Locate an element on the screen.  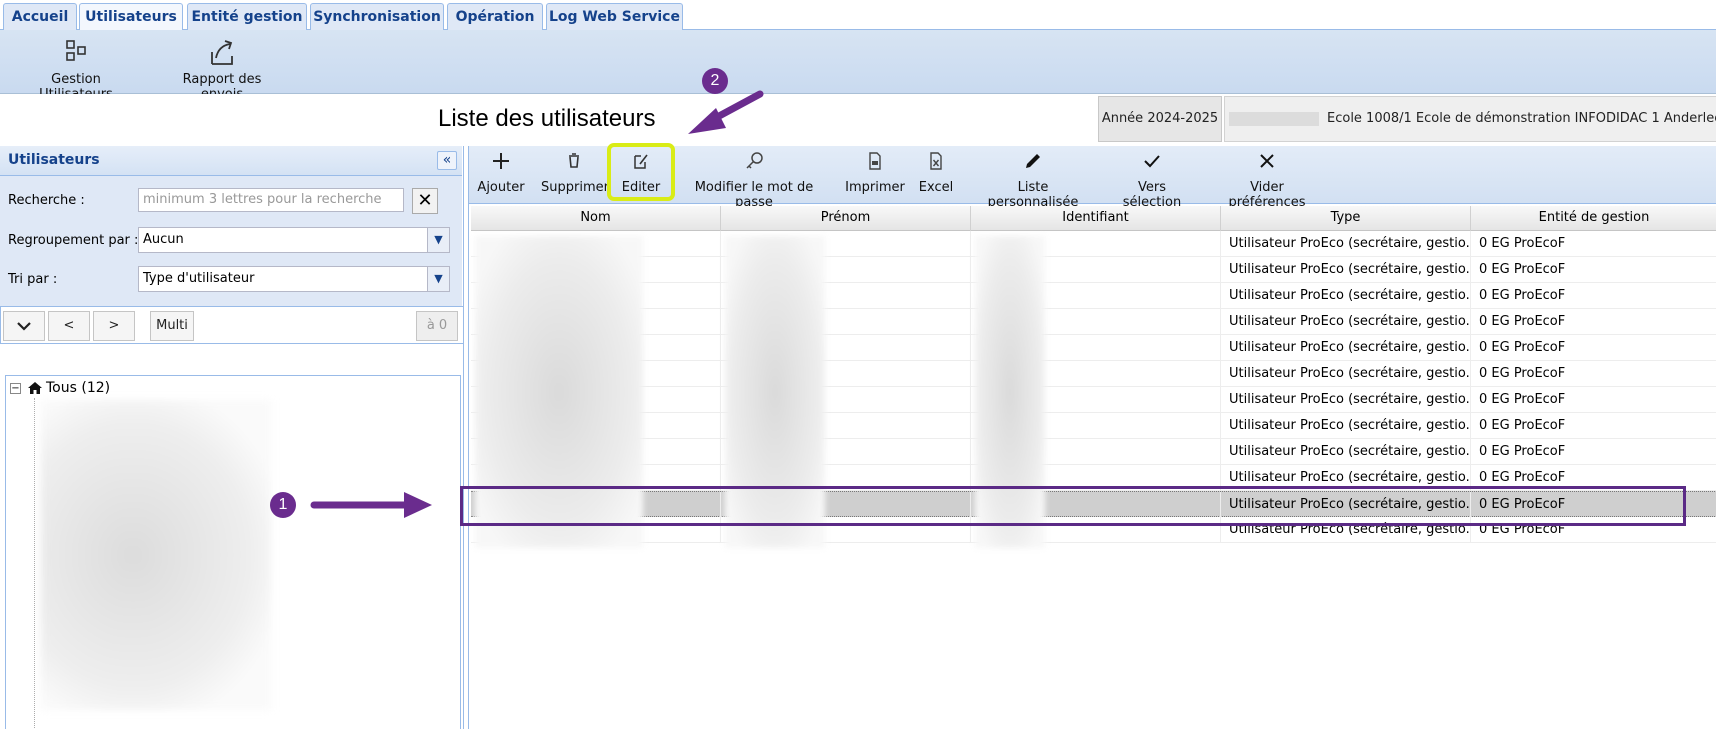
tab-entite-gestion: Entité gestion is located at coordinates (247, 16).